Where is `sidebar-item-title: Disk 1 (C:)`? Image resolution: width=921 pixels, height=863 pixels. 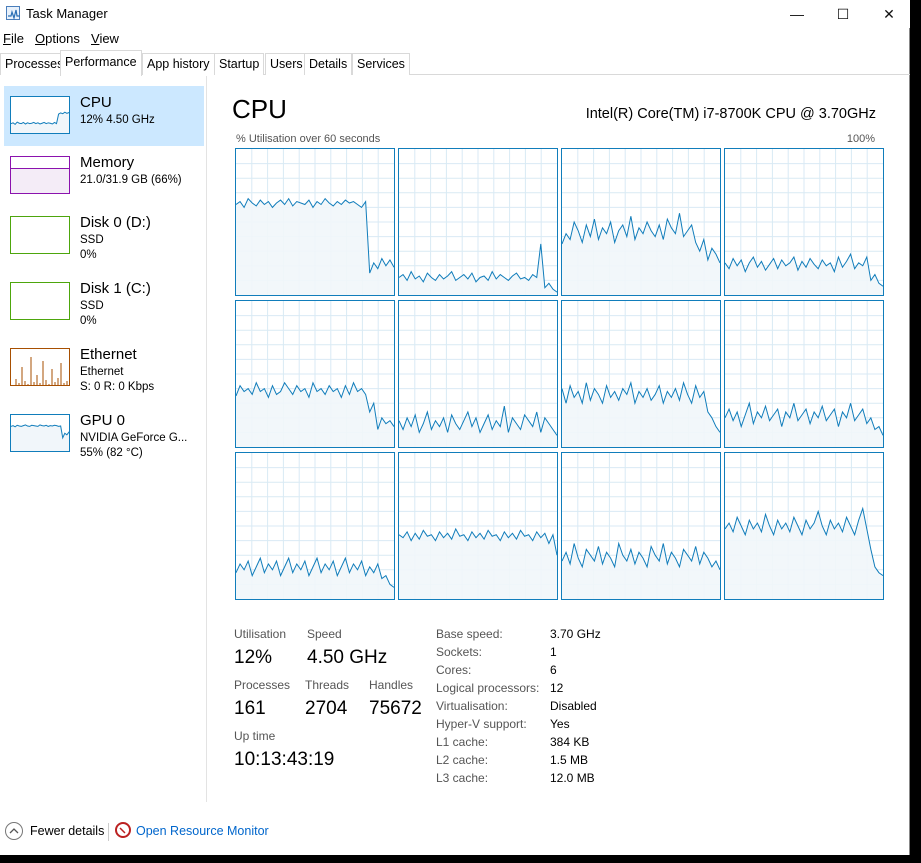 sidebar-item-title: Disk 1 (C:) is located at coordinates (115, 288).